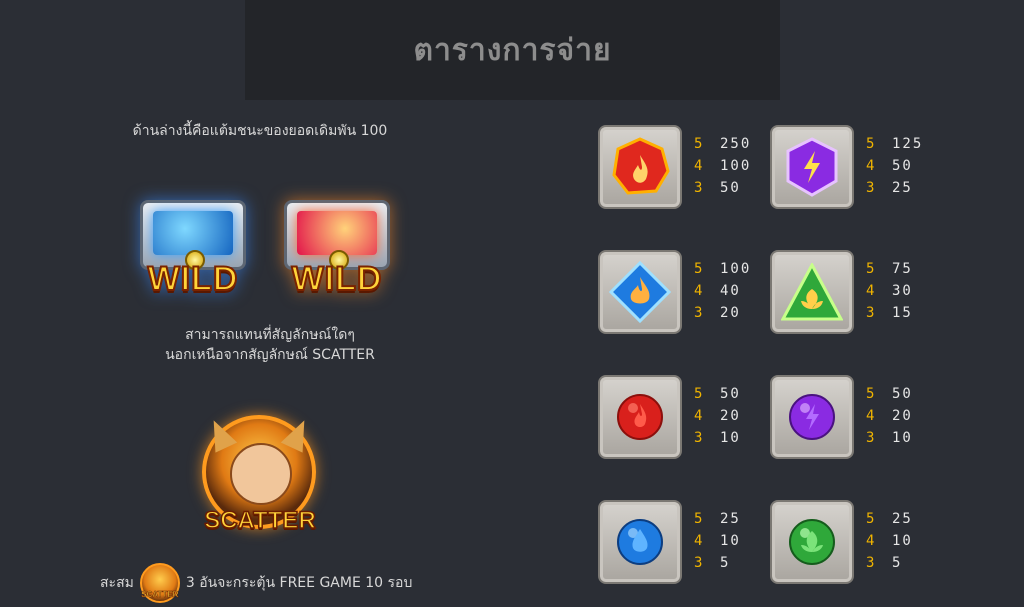 Image resolution: width=1024 pixels, height=607 pixels. I want to click on payout-list: 5 125 4 50 3 25, so click(894, 166).